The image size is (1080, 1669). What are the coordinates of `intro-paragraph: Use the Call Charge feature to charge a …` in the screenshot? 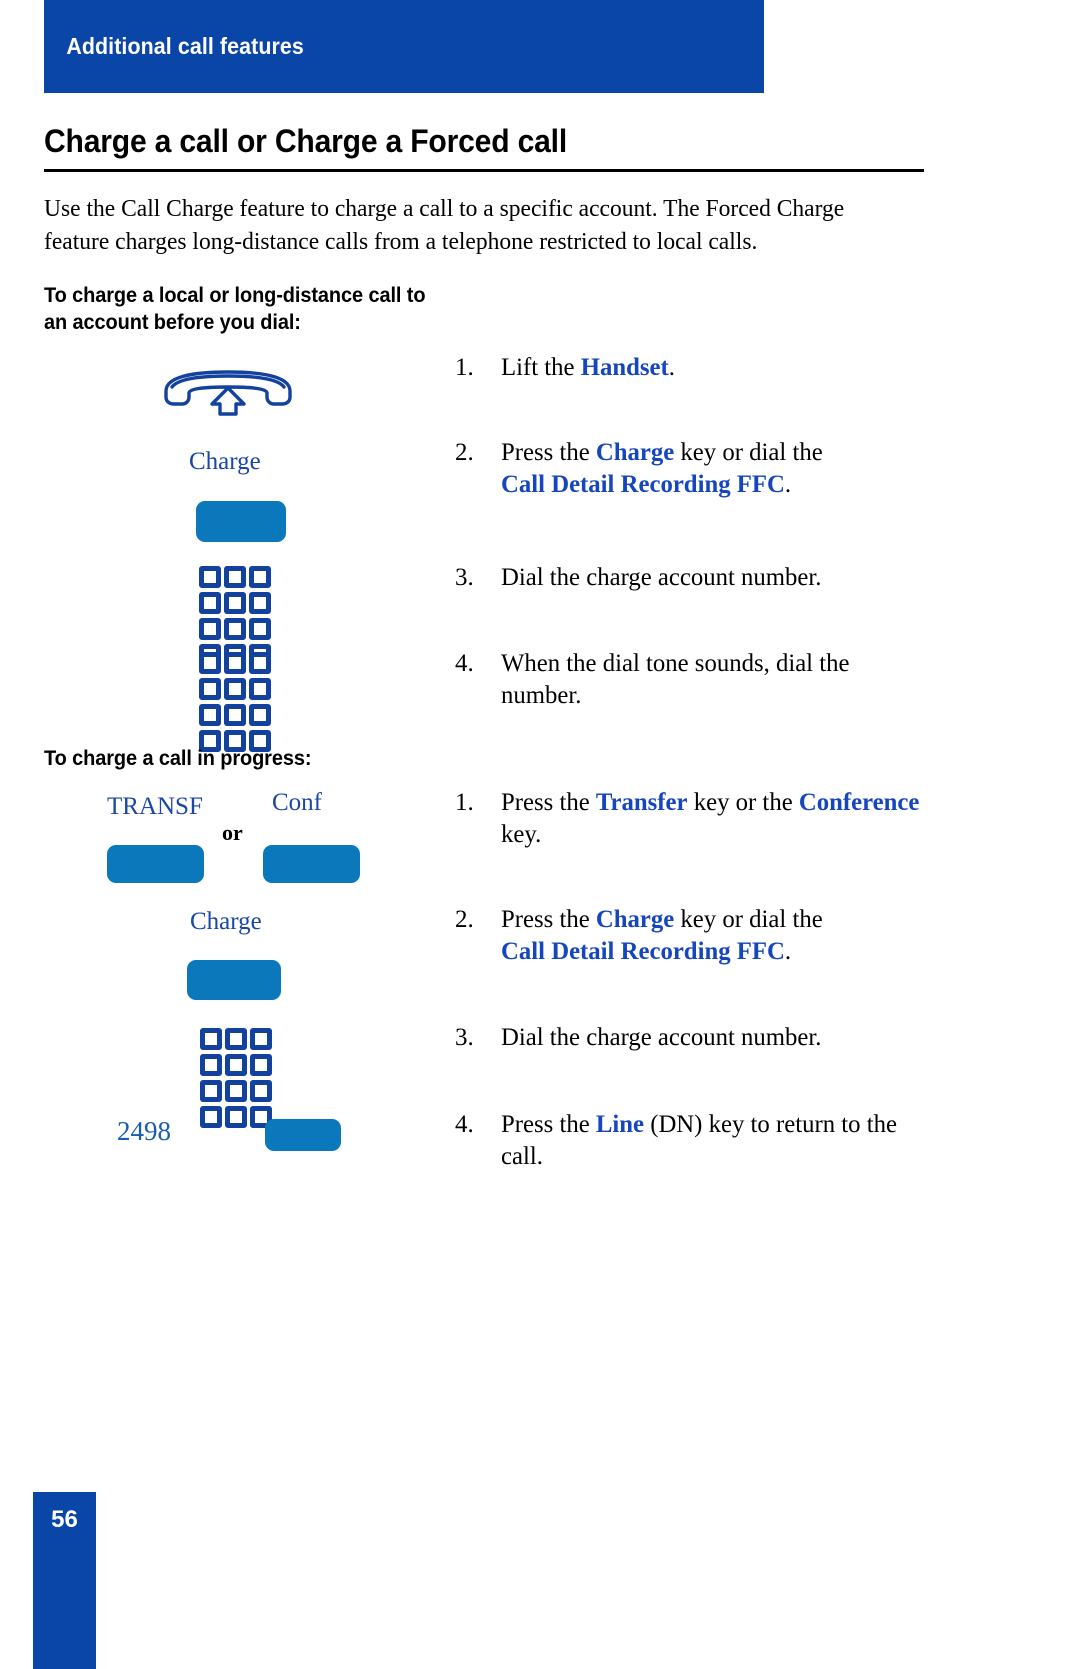 It's located at (444, 225).